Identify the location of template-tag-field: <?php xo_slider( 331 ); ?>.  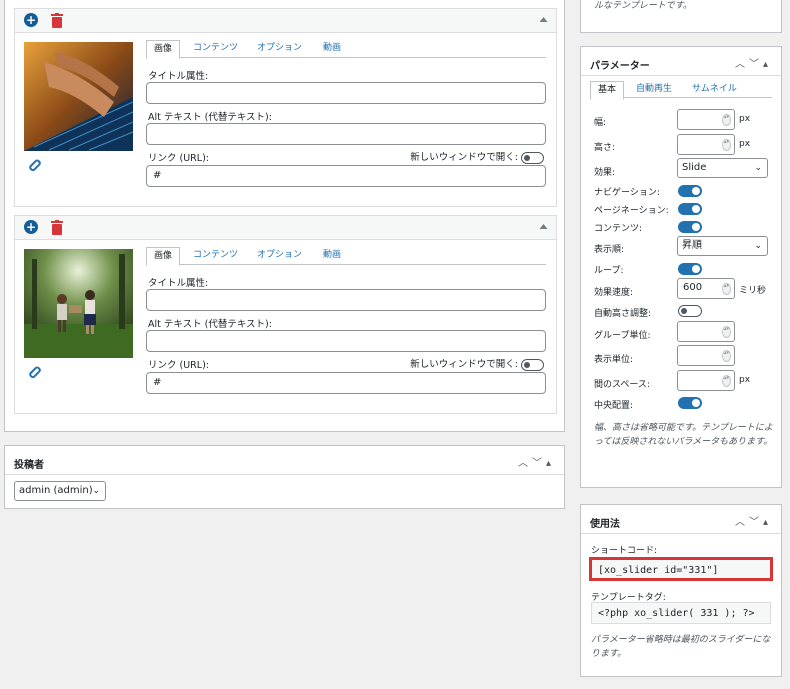
(681, 613).